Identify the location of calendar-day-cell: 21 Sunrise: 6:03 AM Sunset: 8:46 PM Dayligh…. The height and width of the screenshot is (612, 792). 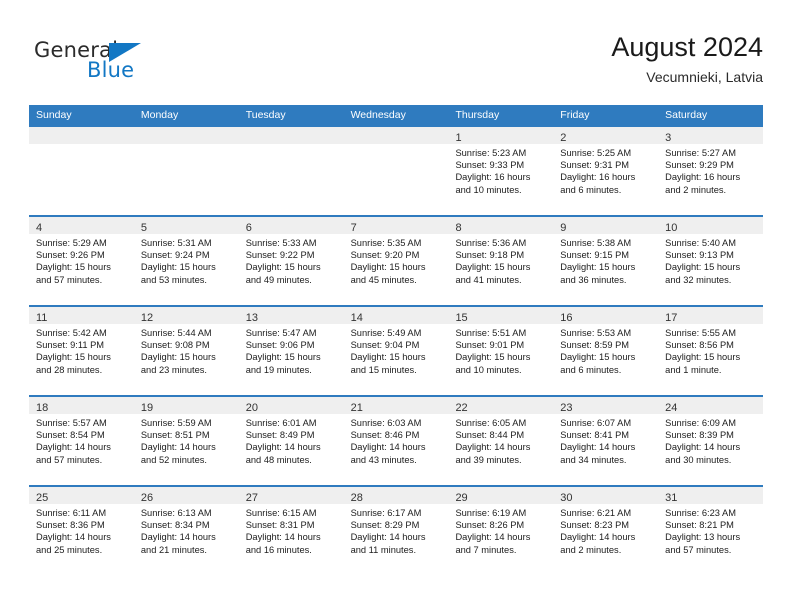
(396, 441).